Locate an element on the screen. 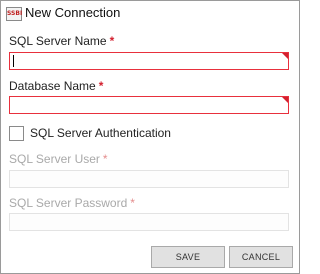 Image resolution: width=320 pixels, height=274 pixels. server-name-label: SQL Server Name * is located at coordinates (61, 41).